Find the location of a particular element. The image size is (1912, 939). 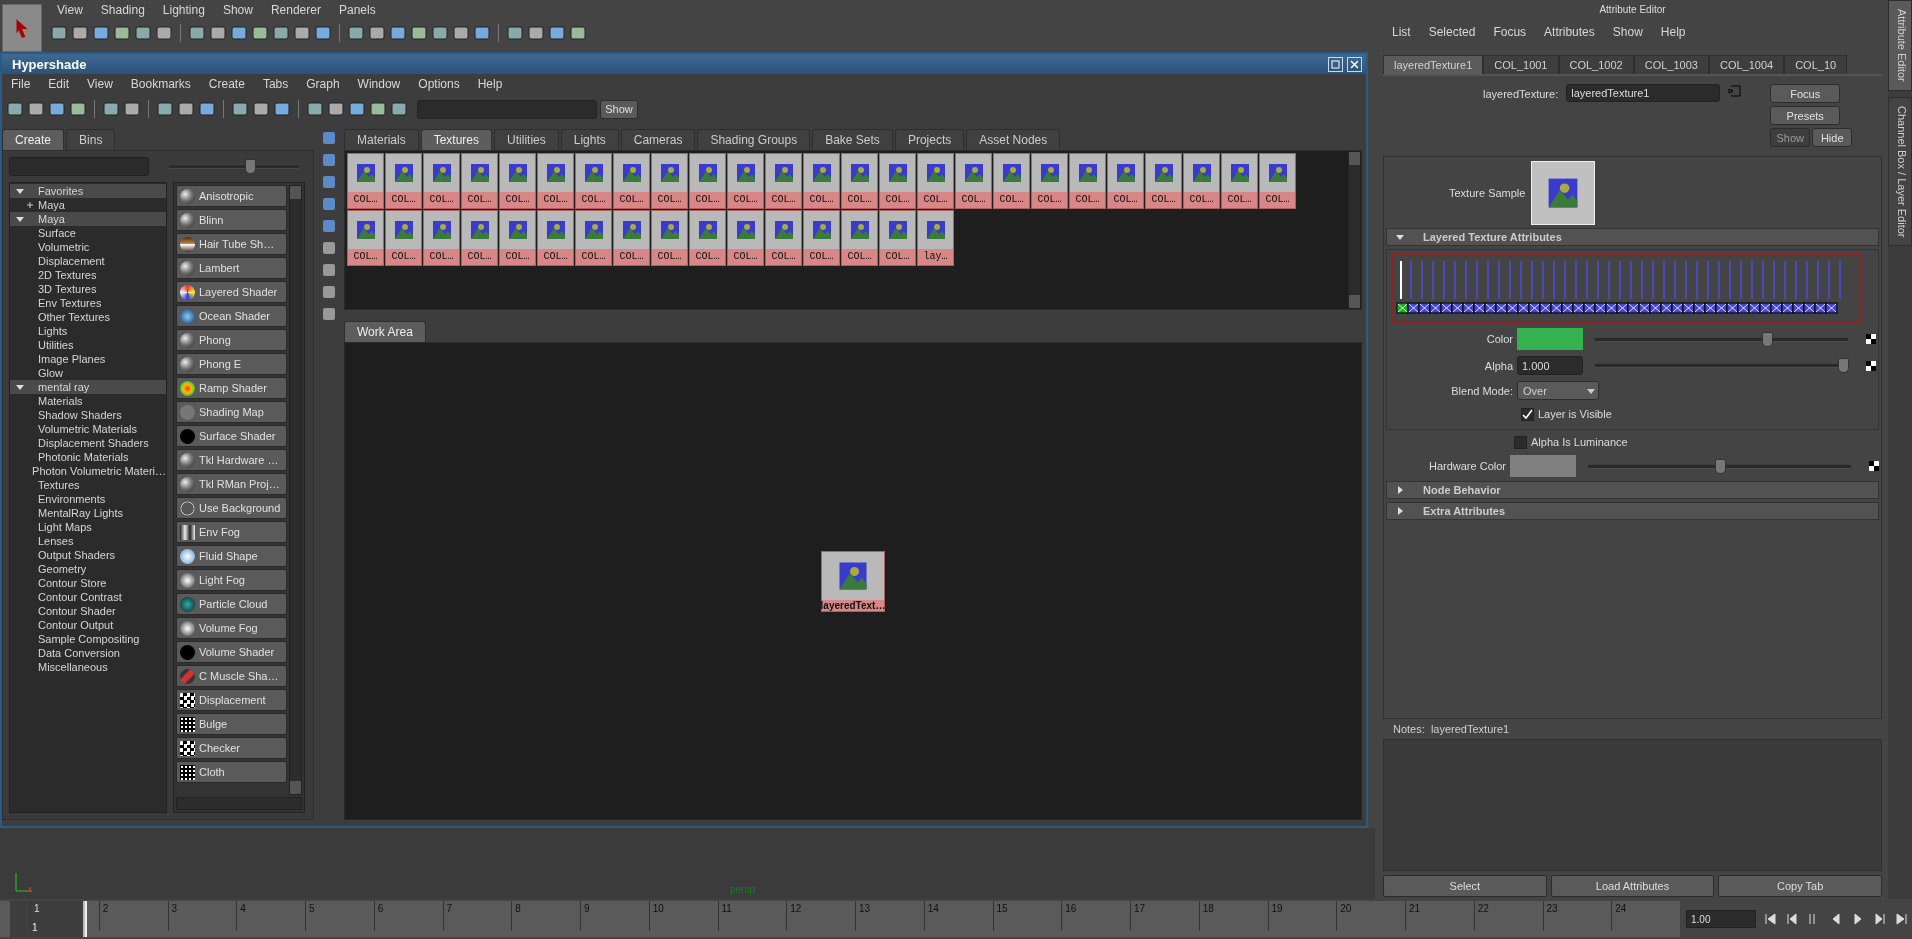

section-header: Node Behavior is located at coordinates (1632, 490).